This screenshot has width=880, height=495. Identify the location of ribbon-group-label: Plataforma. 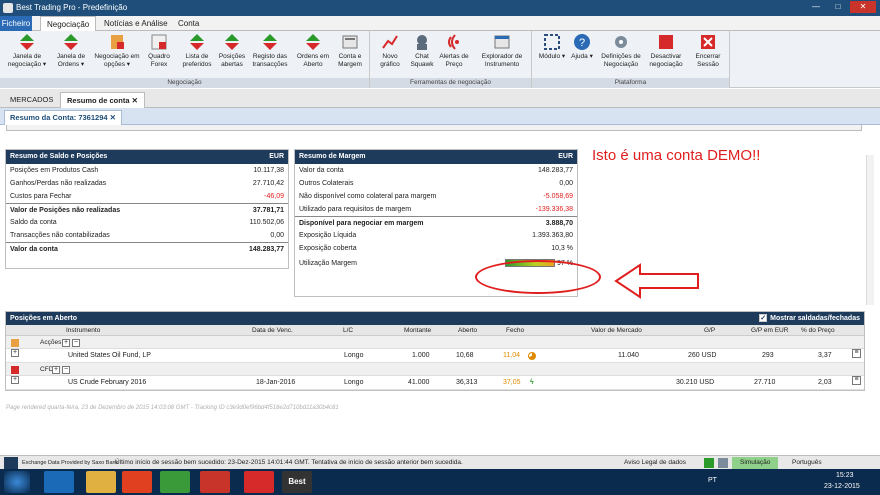
(630, 83).